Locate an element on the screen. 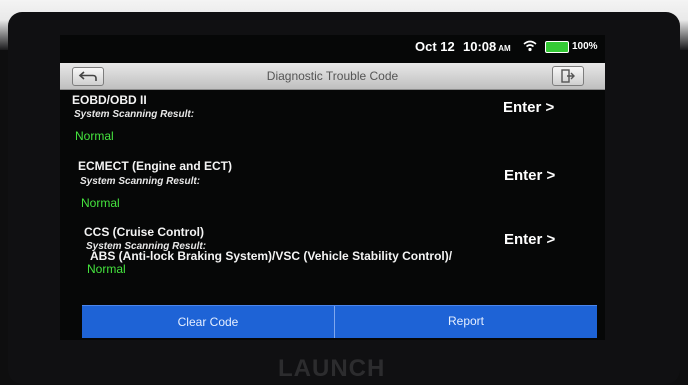  status-bar: Oct 12 10:08 AM 100% is located at coordinates (332, 46).